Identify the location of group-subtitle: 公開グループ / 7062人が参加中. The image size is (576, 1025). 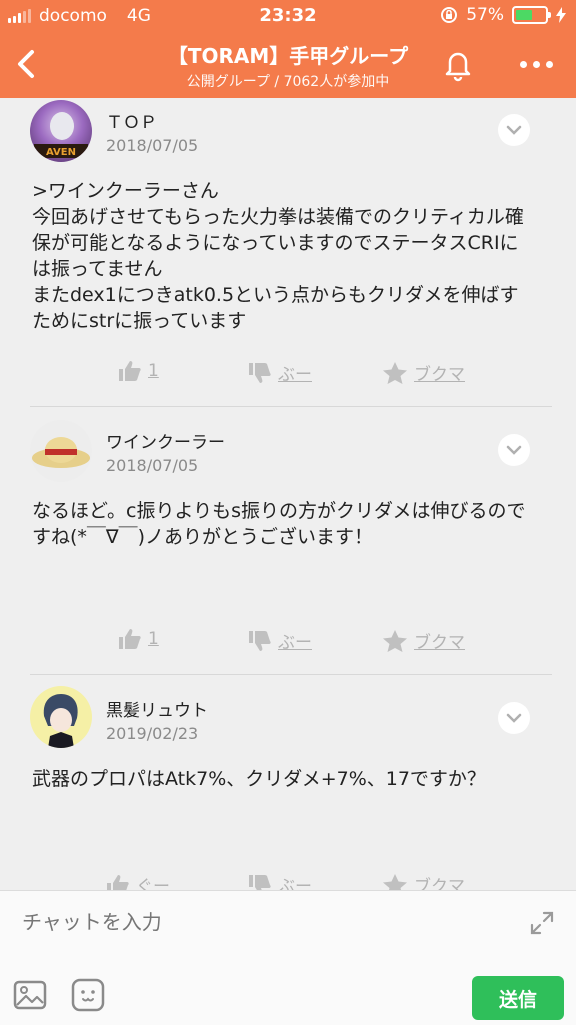
(288, 82).